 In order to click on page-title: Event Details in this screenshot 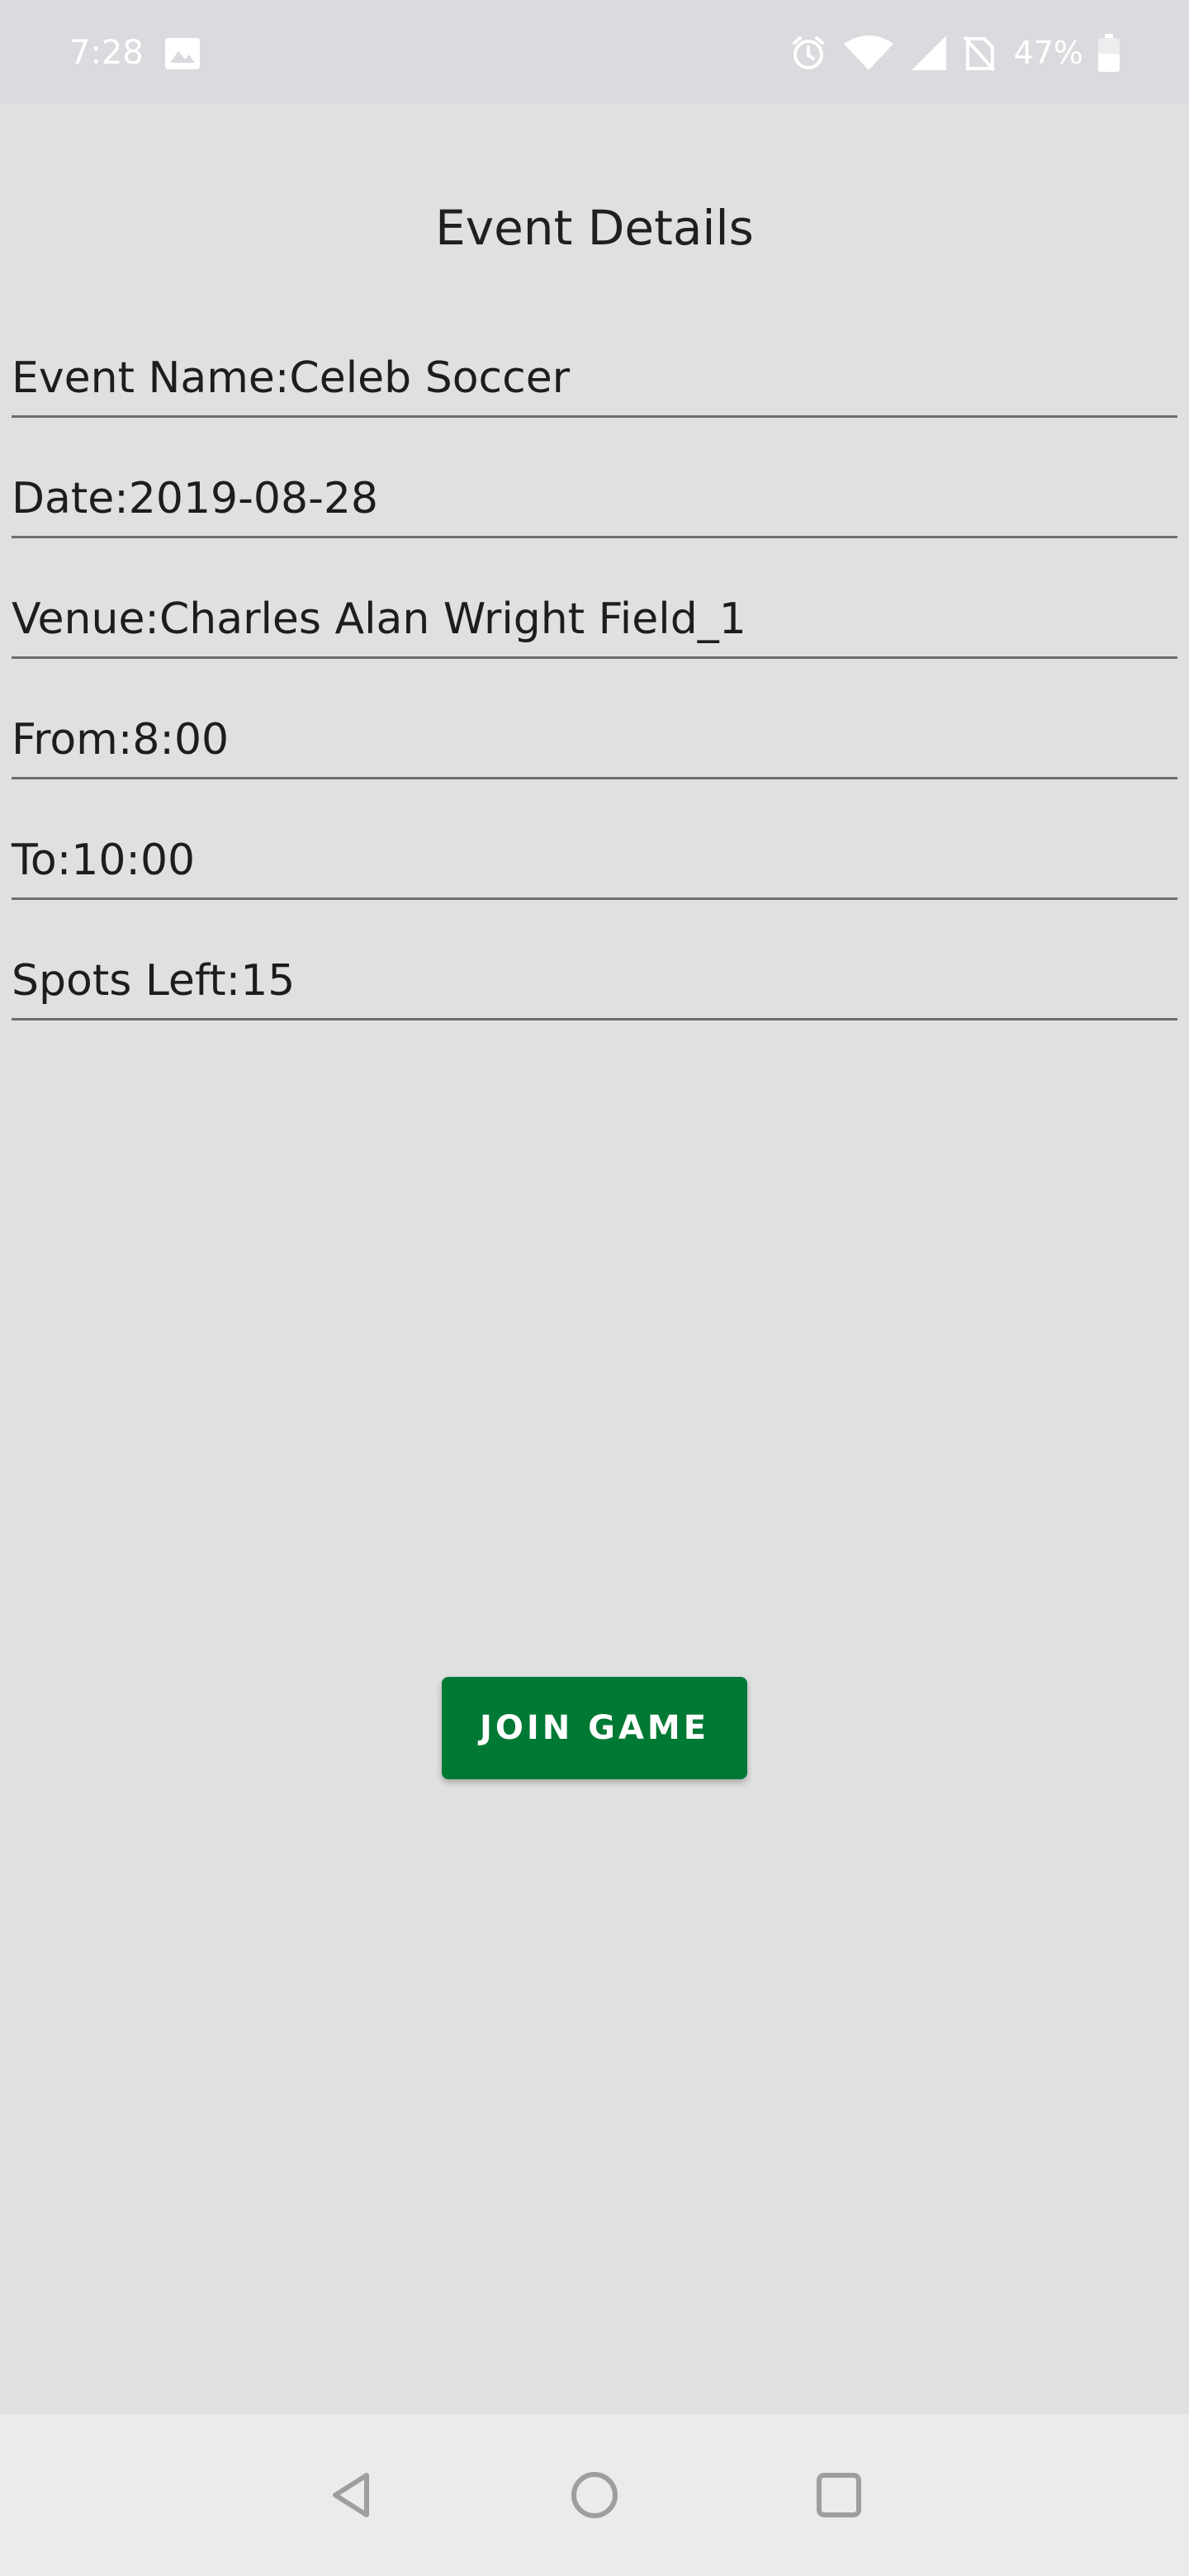, I will do `click(594, 228)`.